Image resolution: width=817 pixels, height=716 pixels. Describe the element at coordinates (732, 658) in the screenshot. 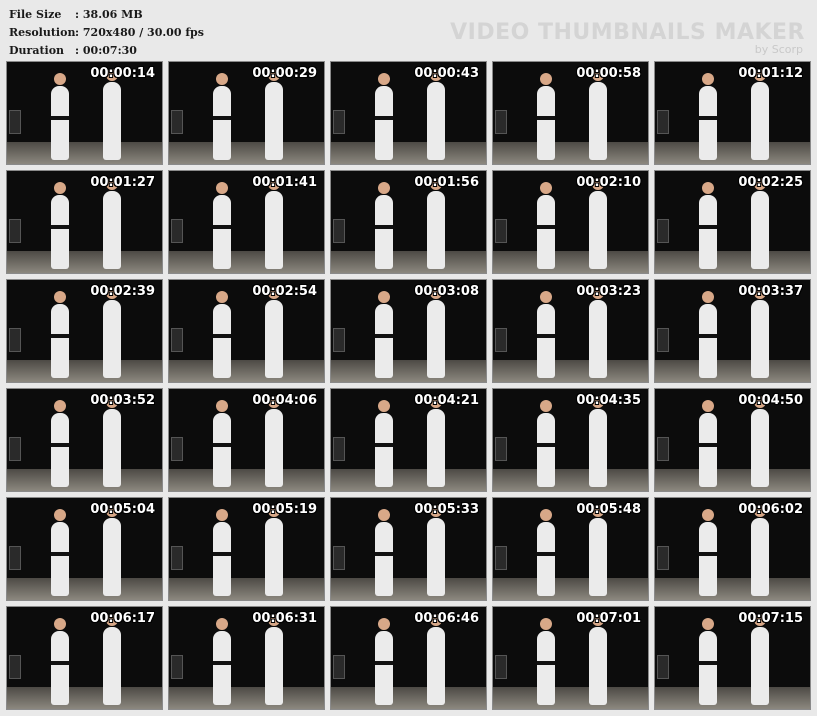

I see `thumbnail-frame: 00:07:15` at that location.